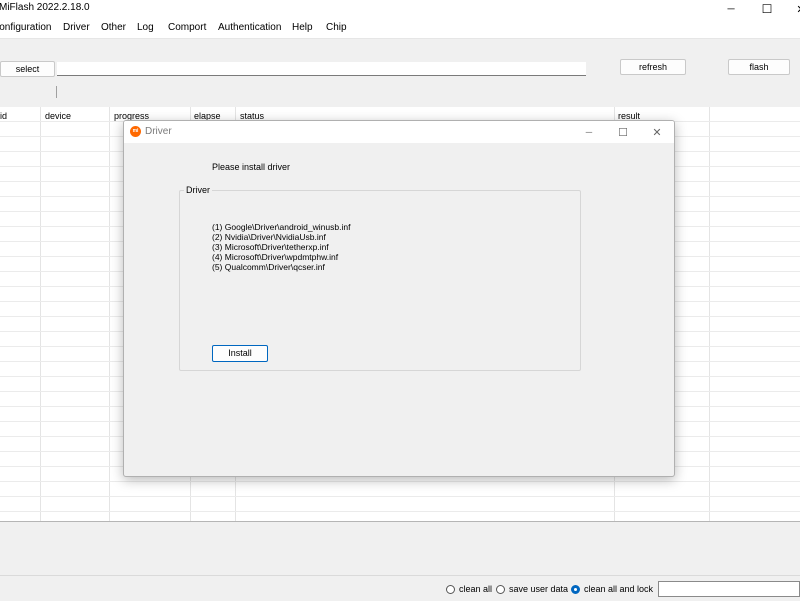 Image resolution: width=800 pixels, height=601 pixels. I want to click on column-header-device: device, so click(58, 116).